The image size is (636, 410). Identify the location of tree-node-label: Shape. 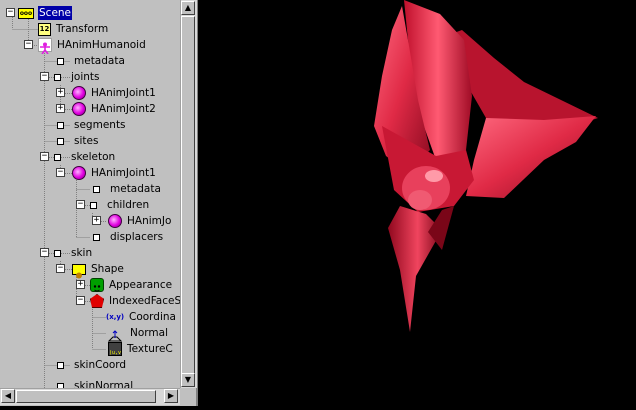
(107, 269).